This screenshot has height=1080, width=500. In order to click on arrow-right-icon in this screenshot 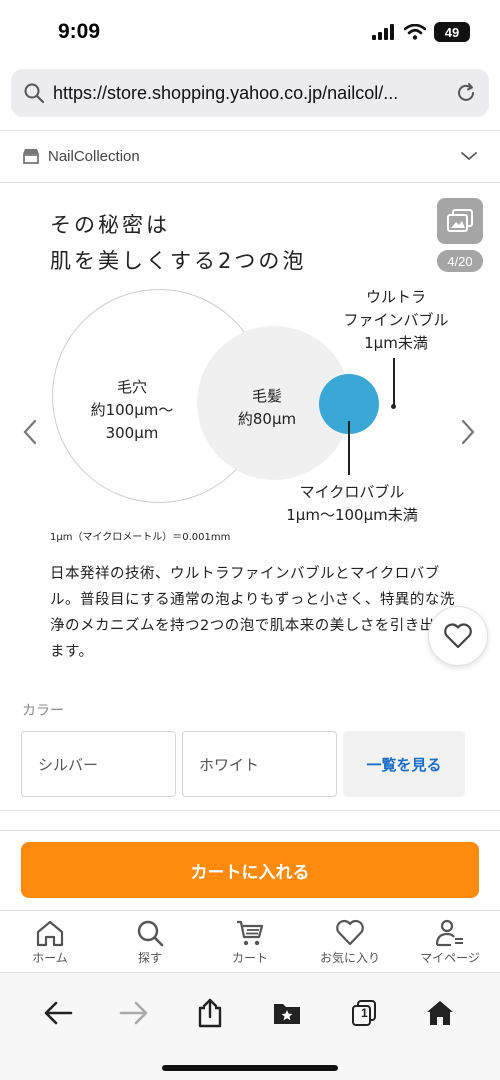, I will do `click(133, 1013)`.